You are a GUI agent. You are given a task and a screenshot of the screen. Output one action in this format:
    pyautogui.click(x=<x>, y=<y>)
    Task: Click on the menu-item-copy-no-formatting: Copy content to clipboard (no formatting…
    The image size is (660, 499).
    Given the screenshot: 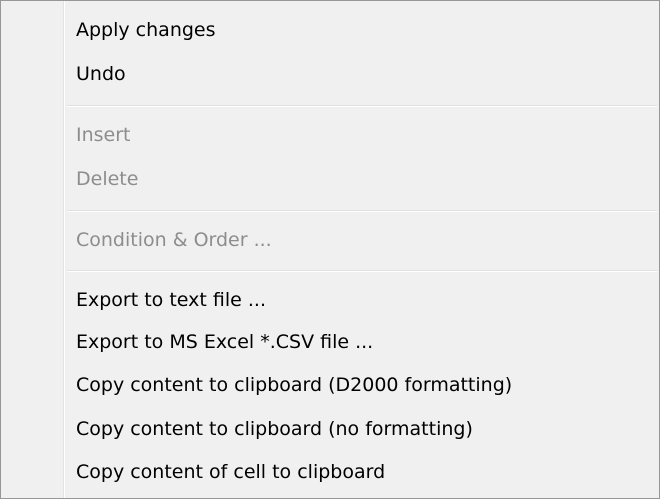 What is the action you would take?
    pyautogui.click(x=363, y=429)
    